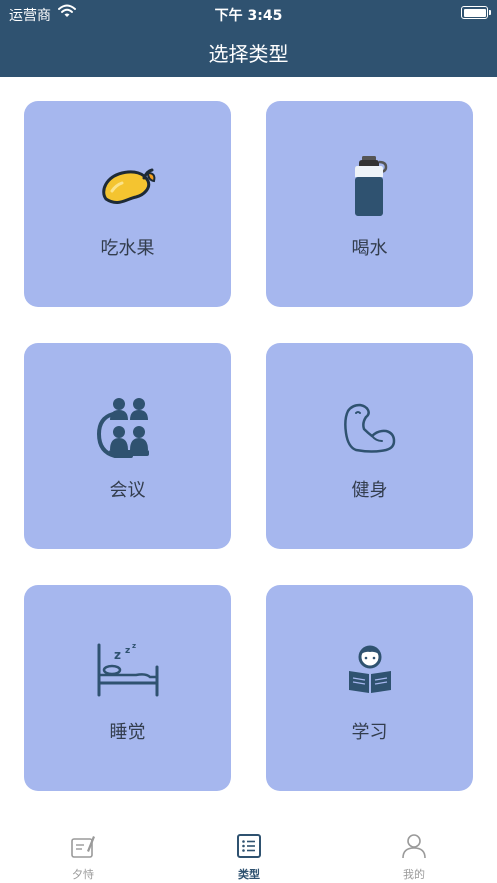 This screenshot has height=883, width=497. Describe the element at coordinates (127, 732) in the screenshot. I see `category-label: 睡觉` at that location.